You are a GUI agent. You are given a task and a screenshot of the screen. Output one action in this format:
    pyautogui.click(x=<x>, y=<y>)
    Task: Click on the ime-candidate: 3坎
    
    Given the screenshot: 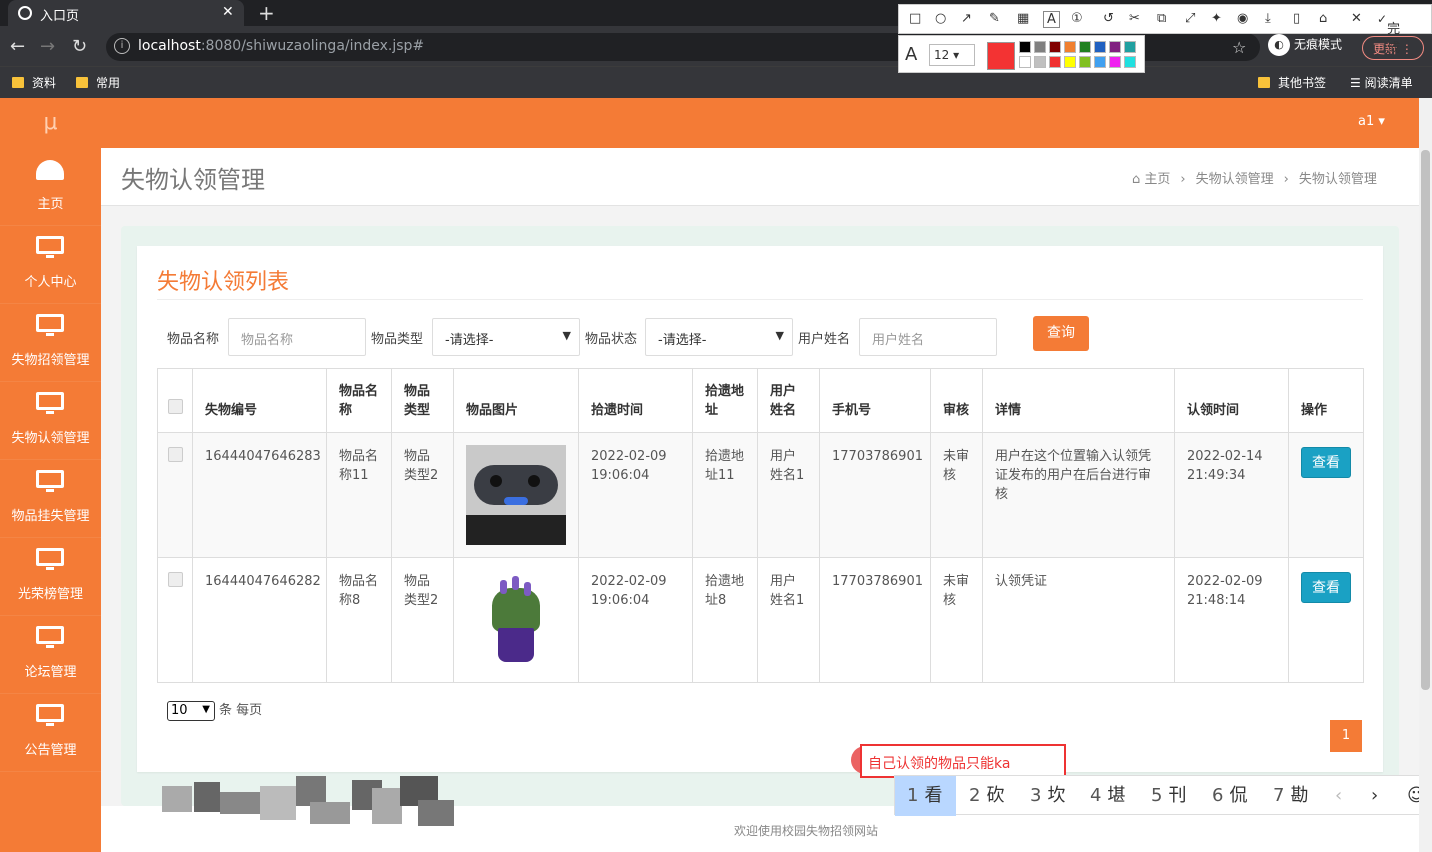 What is the action you would take?
    pyautogui.click(x=1041, y=796)
    